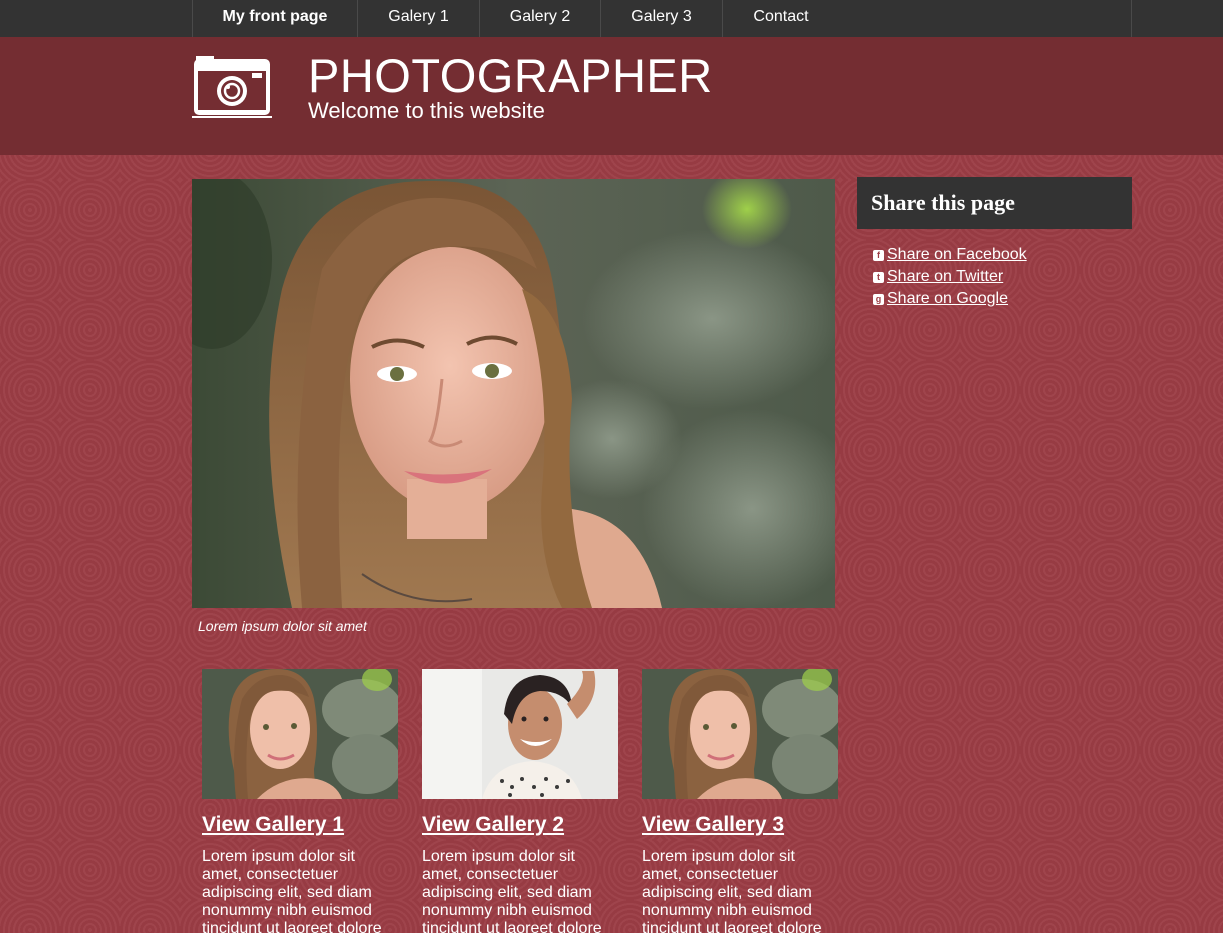 The image size is (1223, 933). Describe the element at coordinates (282, 626) in the screenshot. I see `hero-caption: Lorem ipsum dolor sit amet` at that location.